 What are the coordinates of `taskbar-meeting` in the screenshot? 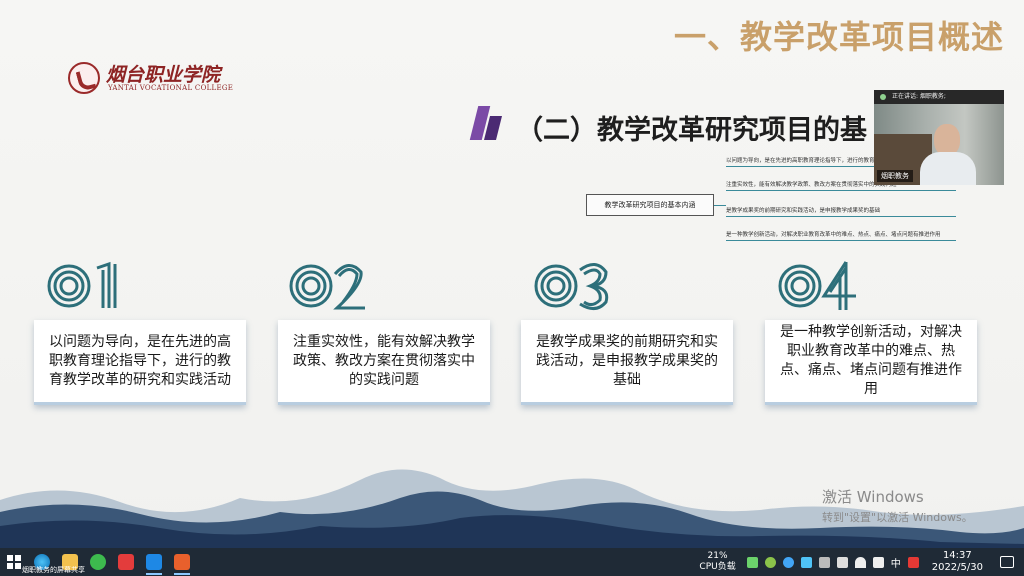 It's located at (154, 562).